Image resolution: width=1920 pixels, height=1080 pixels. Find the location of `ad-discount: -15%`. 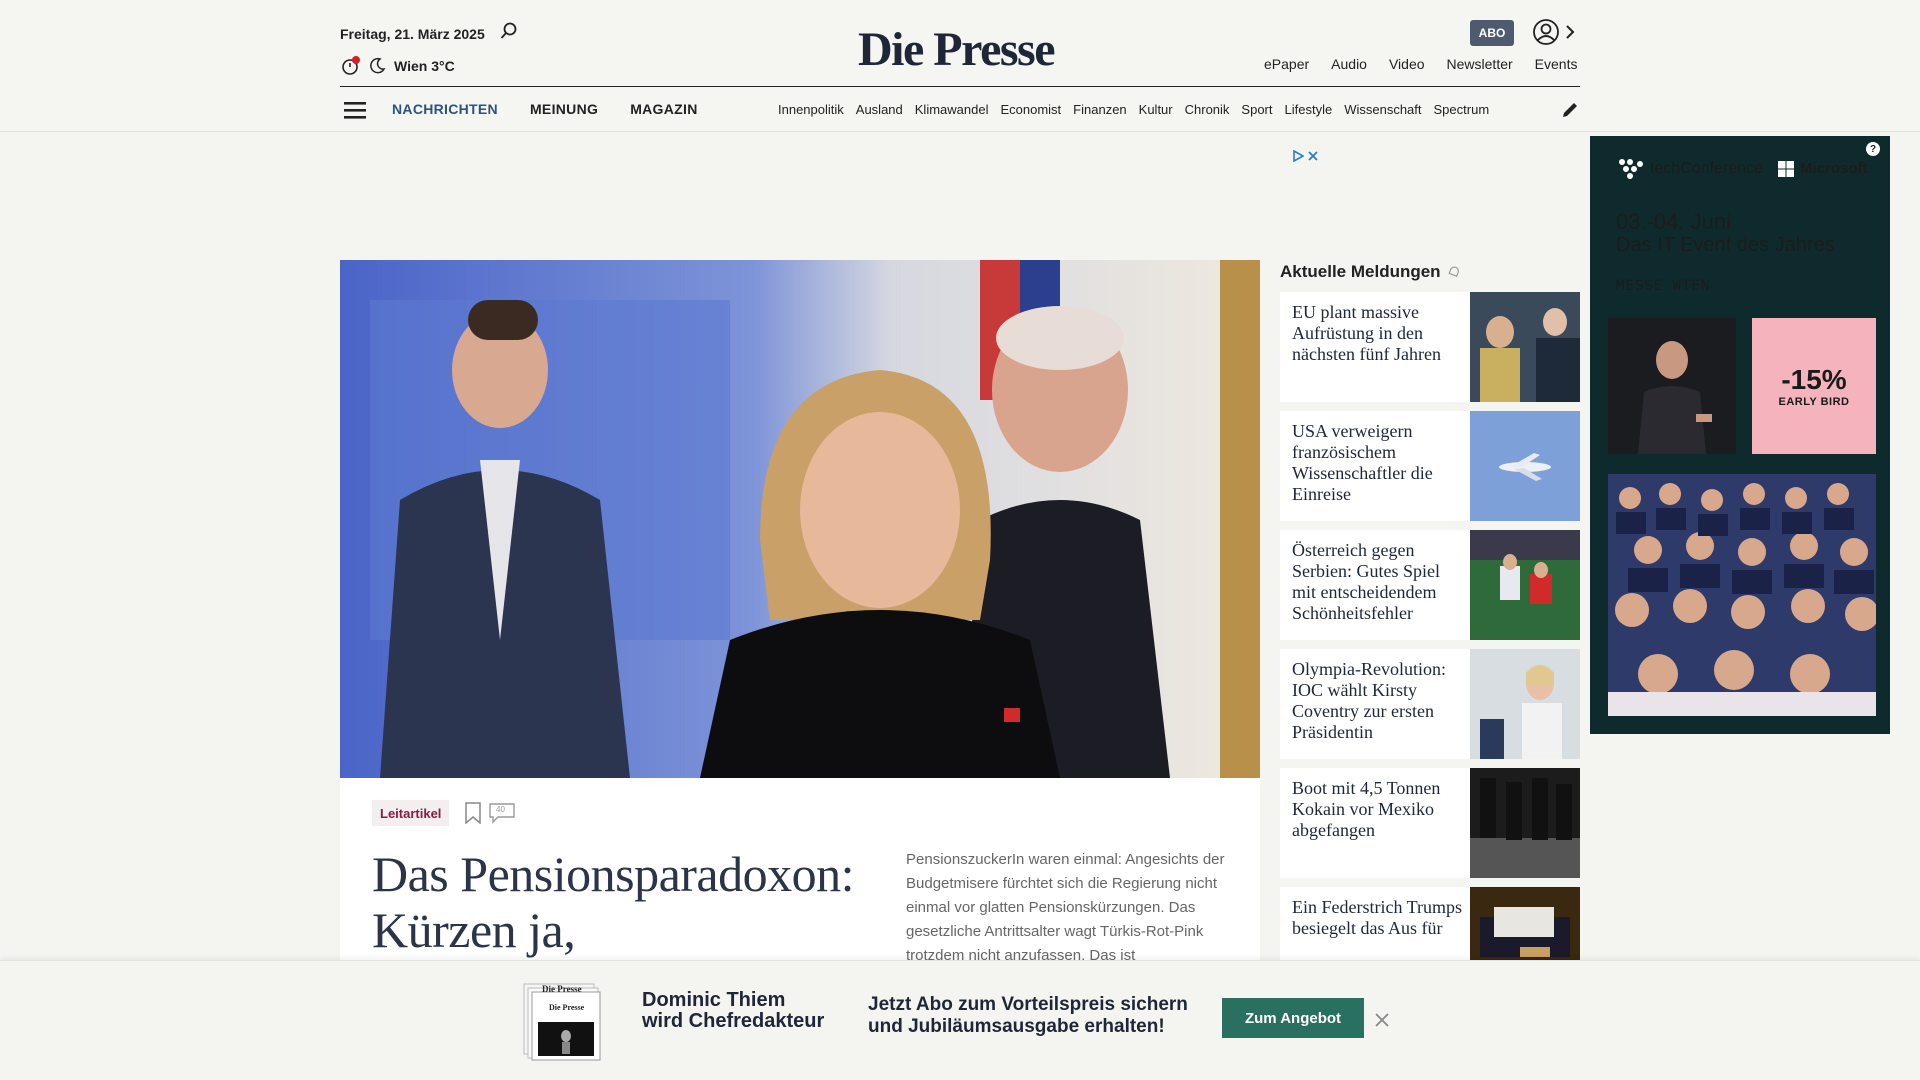

ad-discount: -15% is located at coordinates (1814, 379).